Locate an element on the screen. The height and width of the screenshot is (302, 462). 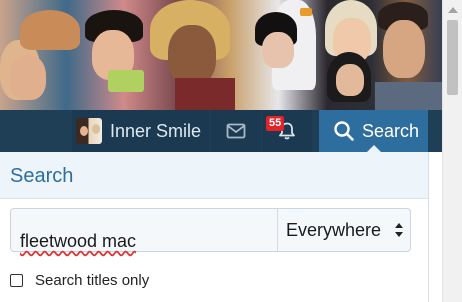
search-scope-value: Everywhere is located at coordinates (334, 230).